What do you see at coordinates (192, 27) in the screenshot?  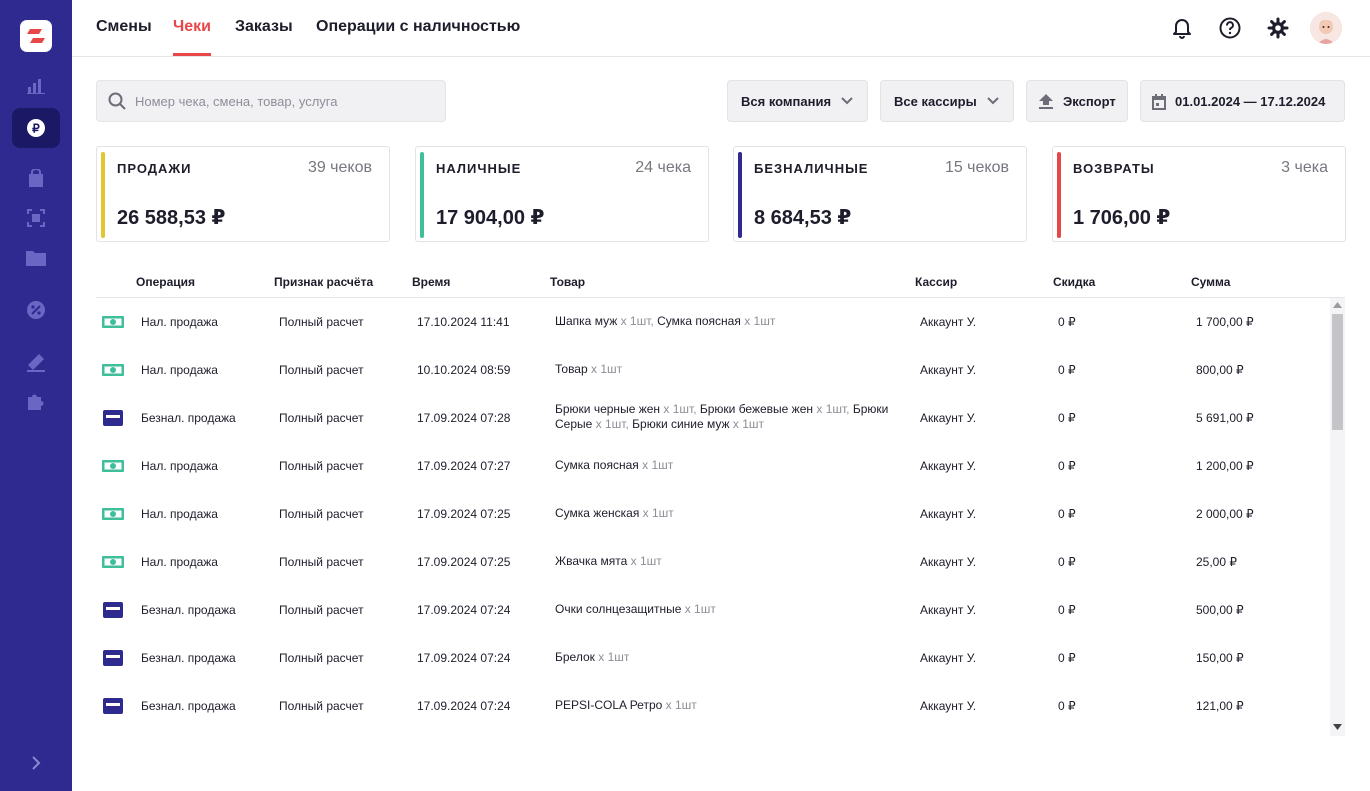 I see `tab-receipts: Чеки` at bounding box center [192, 27].